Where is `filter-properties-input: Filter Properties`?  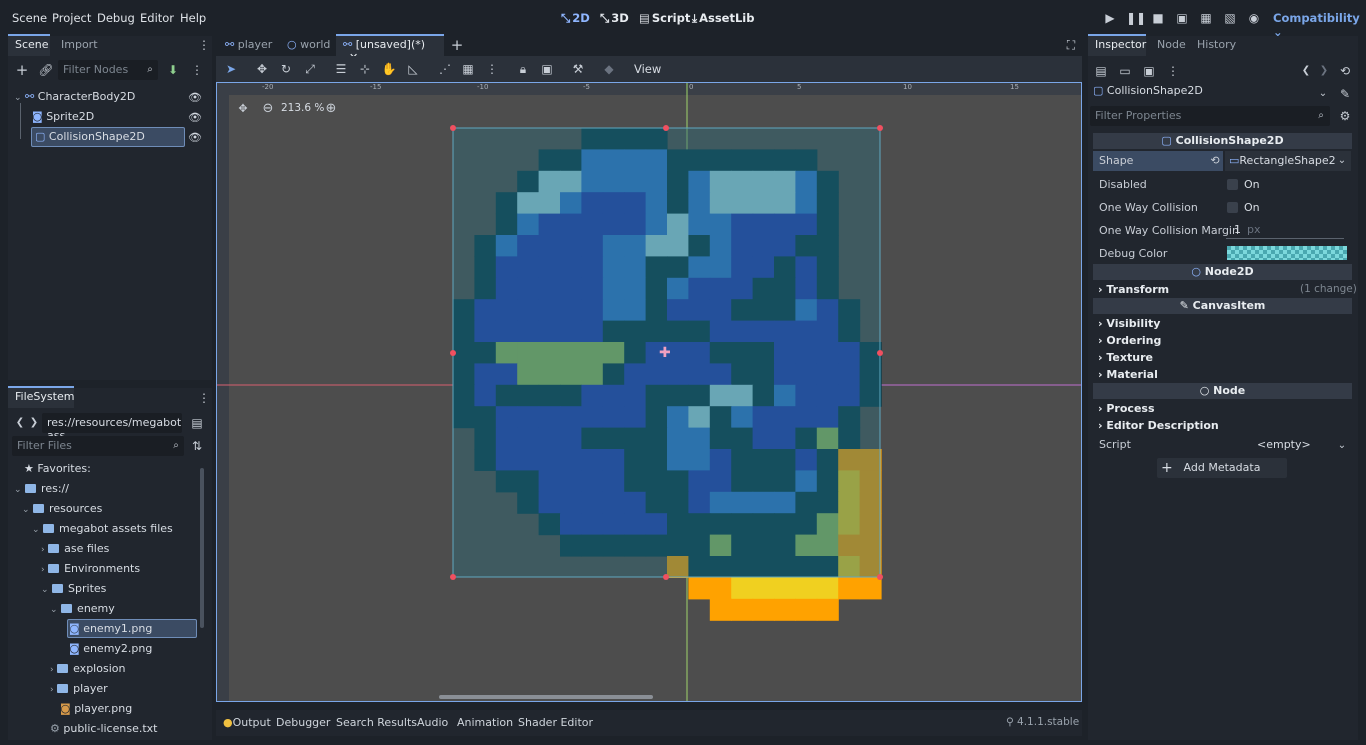
filter-properties-input: Filter Properties is located at coordinates (1210, 116).